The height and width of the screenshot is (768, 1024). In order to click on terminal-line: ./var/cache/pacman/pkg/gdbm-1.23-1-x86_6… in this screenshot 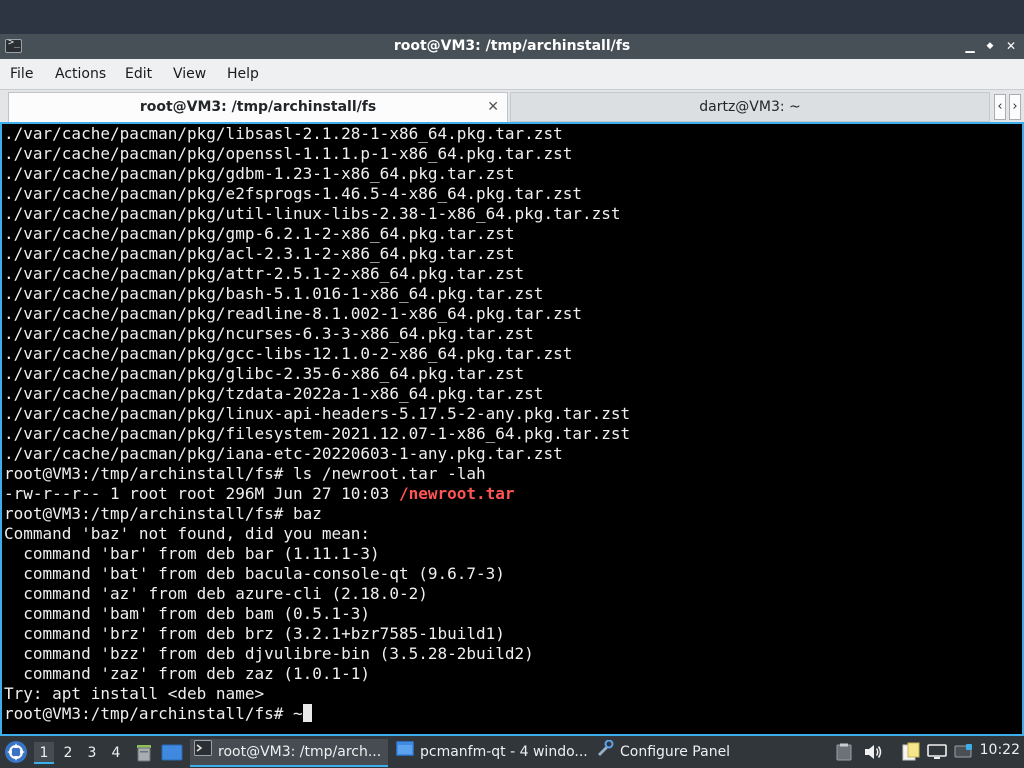, I will do `click(259, 174)`.